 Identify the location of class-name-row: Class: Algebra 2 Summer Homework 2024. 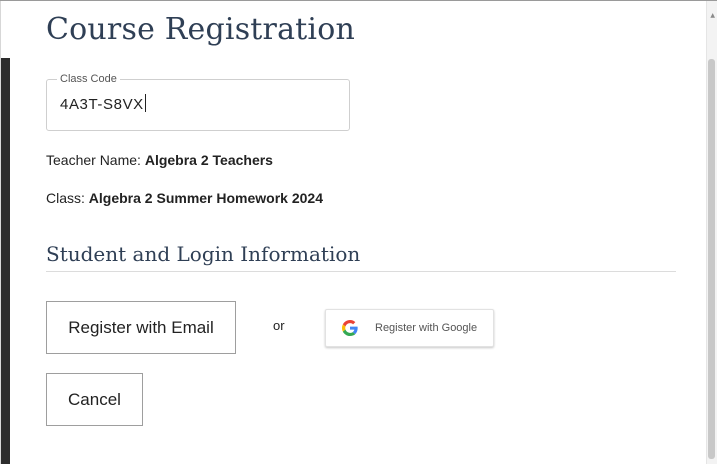
(184, 198).